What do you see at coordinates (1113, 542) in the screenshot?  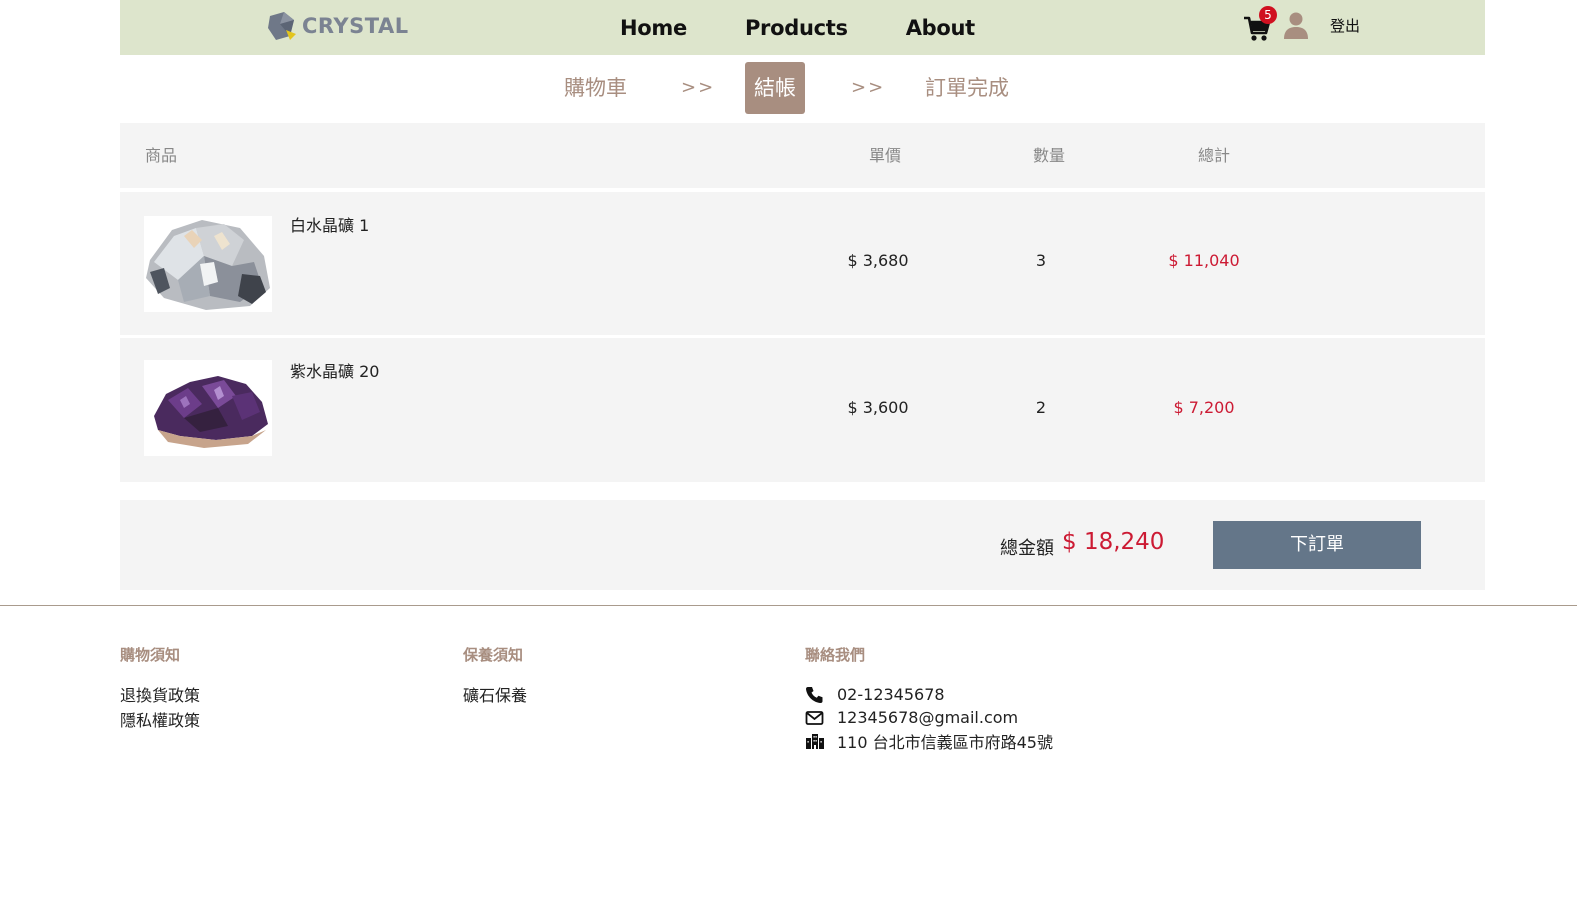 I see `total-value: $ 18,240` at bounding box center [1113, 542].